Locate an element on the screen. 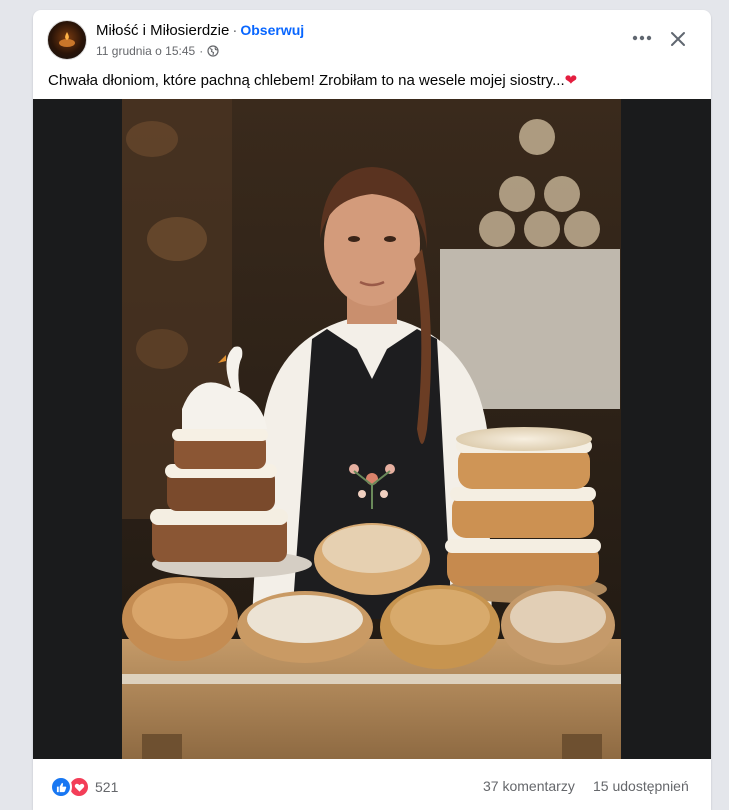  more-options-button is located at coordinates (642, 38).